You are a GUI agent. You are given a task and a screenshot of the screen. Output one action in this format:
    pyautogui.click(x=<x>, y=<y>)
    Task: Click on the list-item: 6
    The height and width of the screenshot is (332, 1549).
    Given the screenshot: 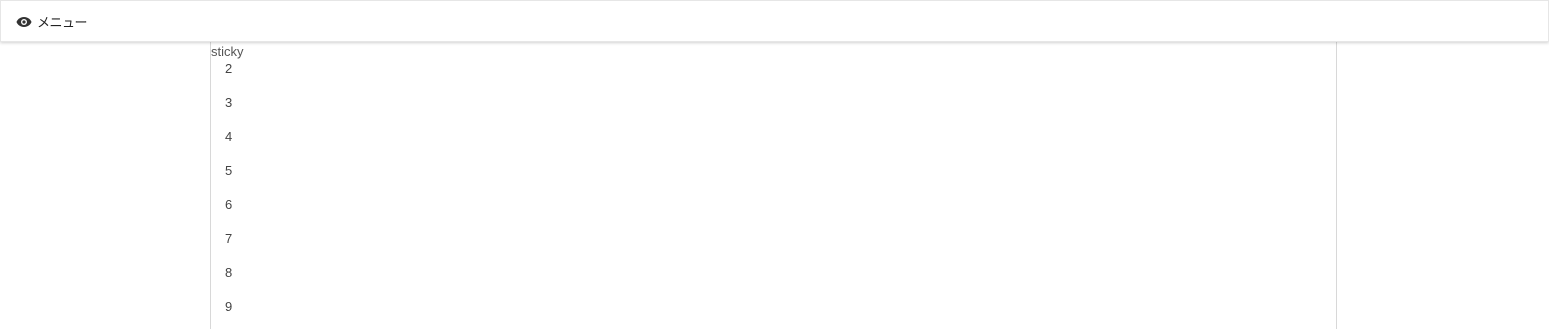 What is the action you would take?
    pyautogui.click(x=229, y=204)
    